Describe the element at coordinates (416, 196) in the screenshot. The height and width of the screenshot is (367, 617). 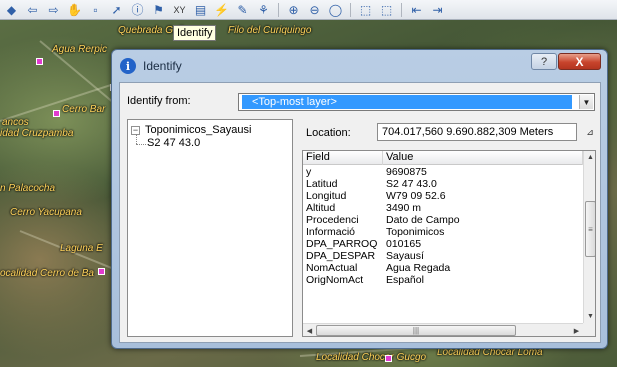
I see `value-cell: W79 09 52.6` at that location.